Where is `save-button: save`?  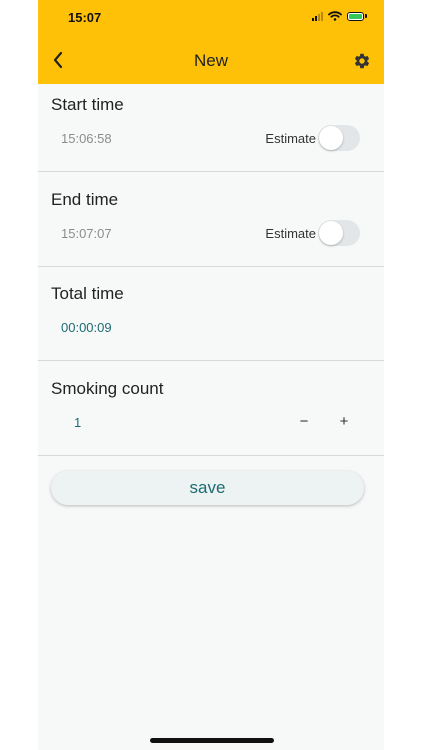
save-button: save is located at coordinates (207, 488).